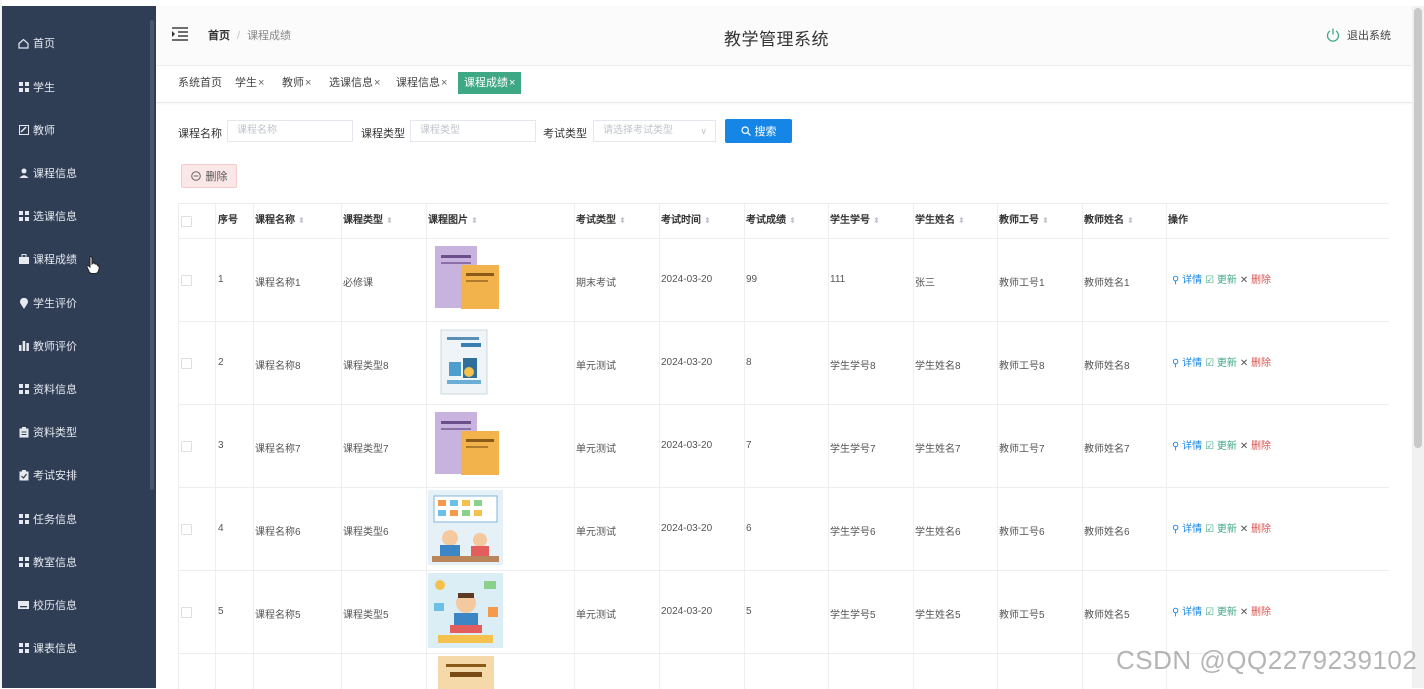  What do you see at coordinates (77, 562) in the screenshot?
I see `sidebar-item-classrooms: 教室信息` at bounding box center [77, 562].